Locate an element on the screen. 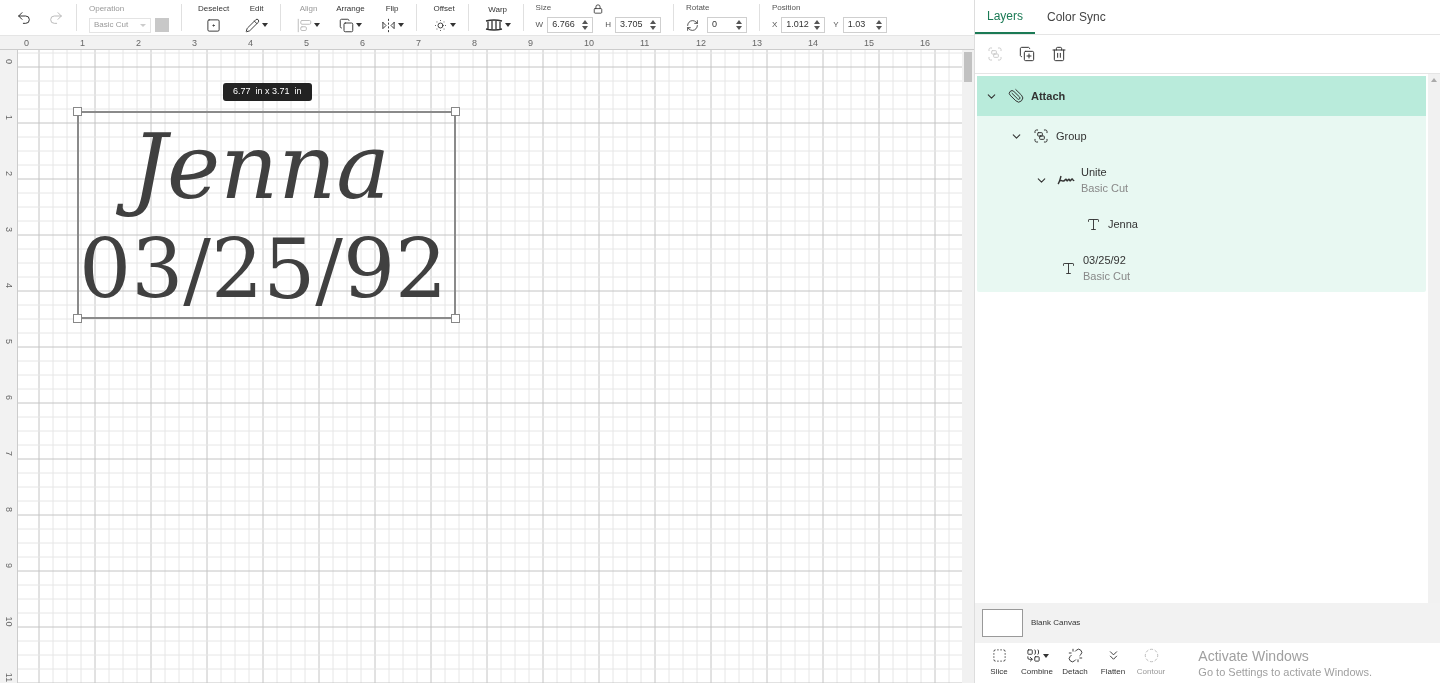 This screenshot has height=683, width=1440. number-field: 1.03 is located at coordinates (864, 25).